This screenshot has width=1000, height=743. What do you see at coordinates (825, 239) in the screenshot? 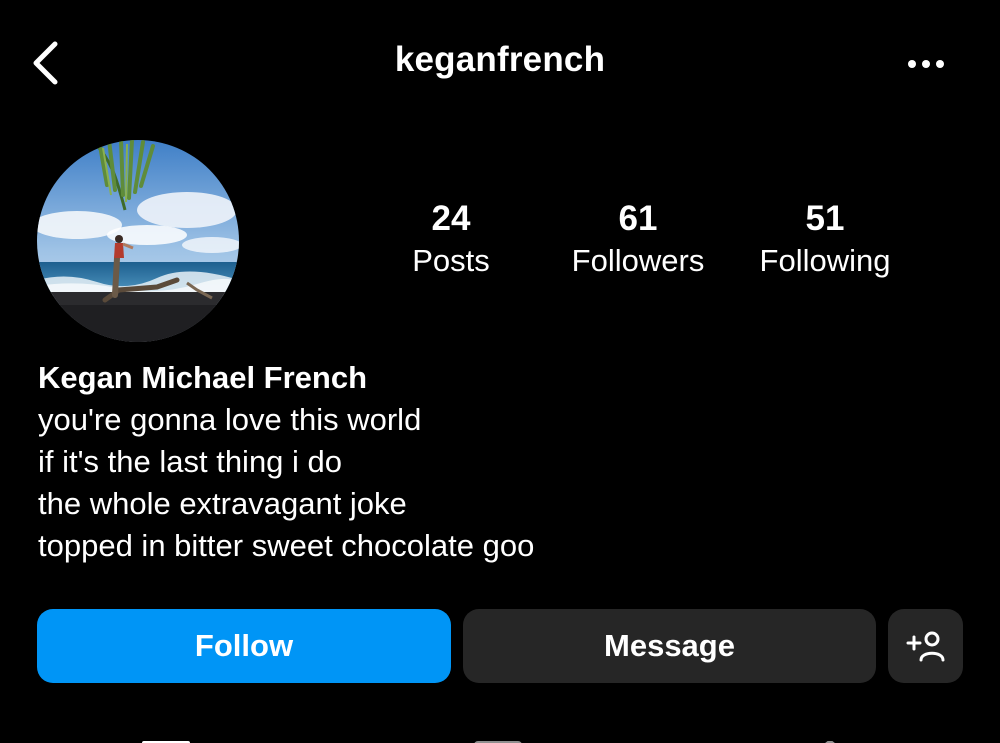
I see `stat-following: 51 Following` at bounding box center [825, 239].